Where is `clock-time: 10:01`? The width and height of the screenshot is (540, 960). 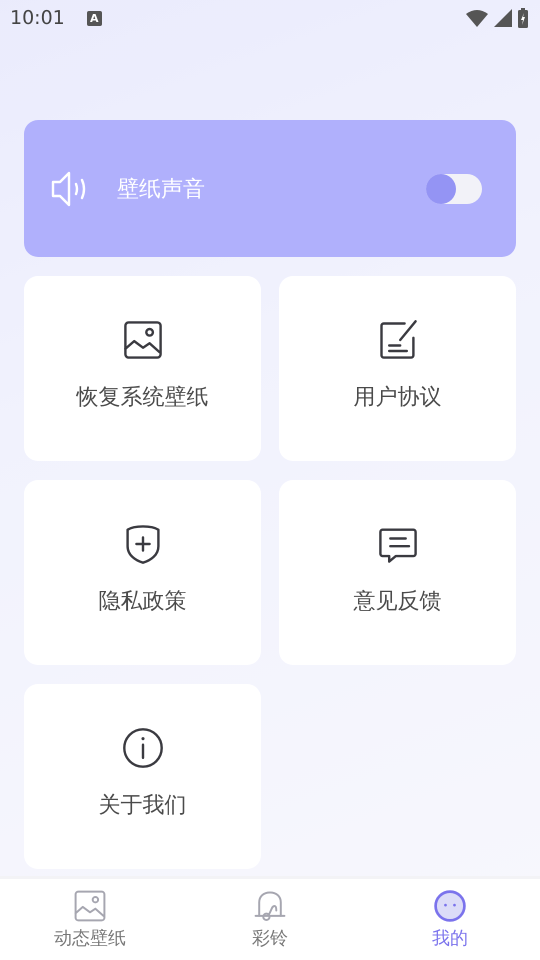 clock-time: 10:01 is located at coordinates (37, 18).